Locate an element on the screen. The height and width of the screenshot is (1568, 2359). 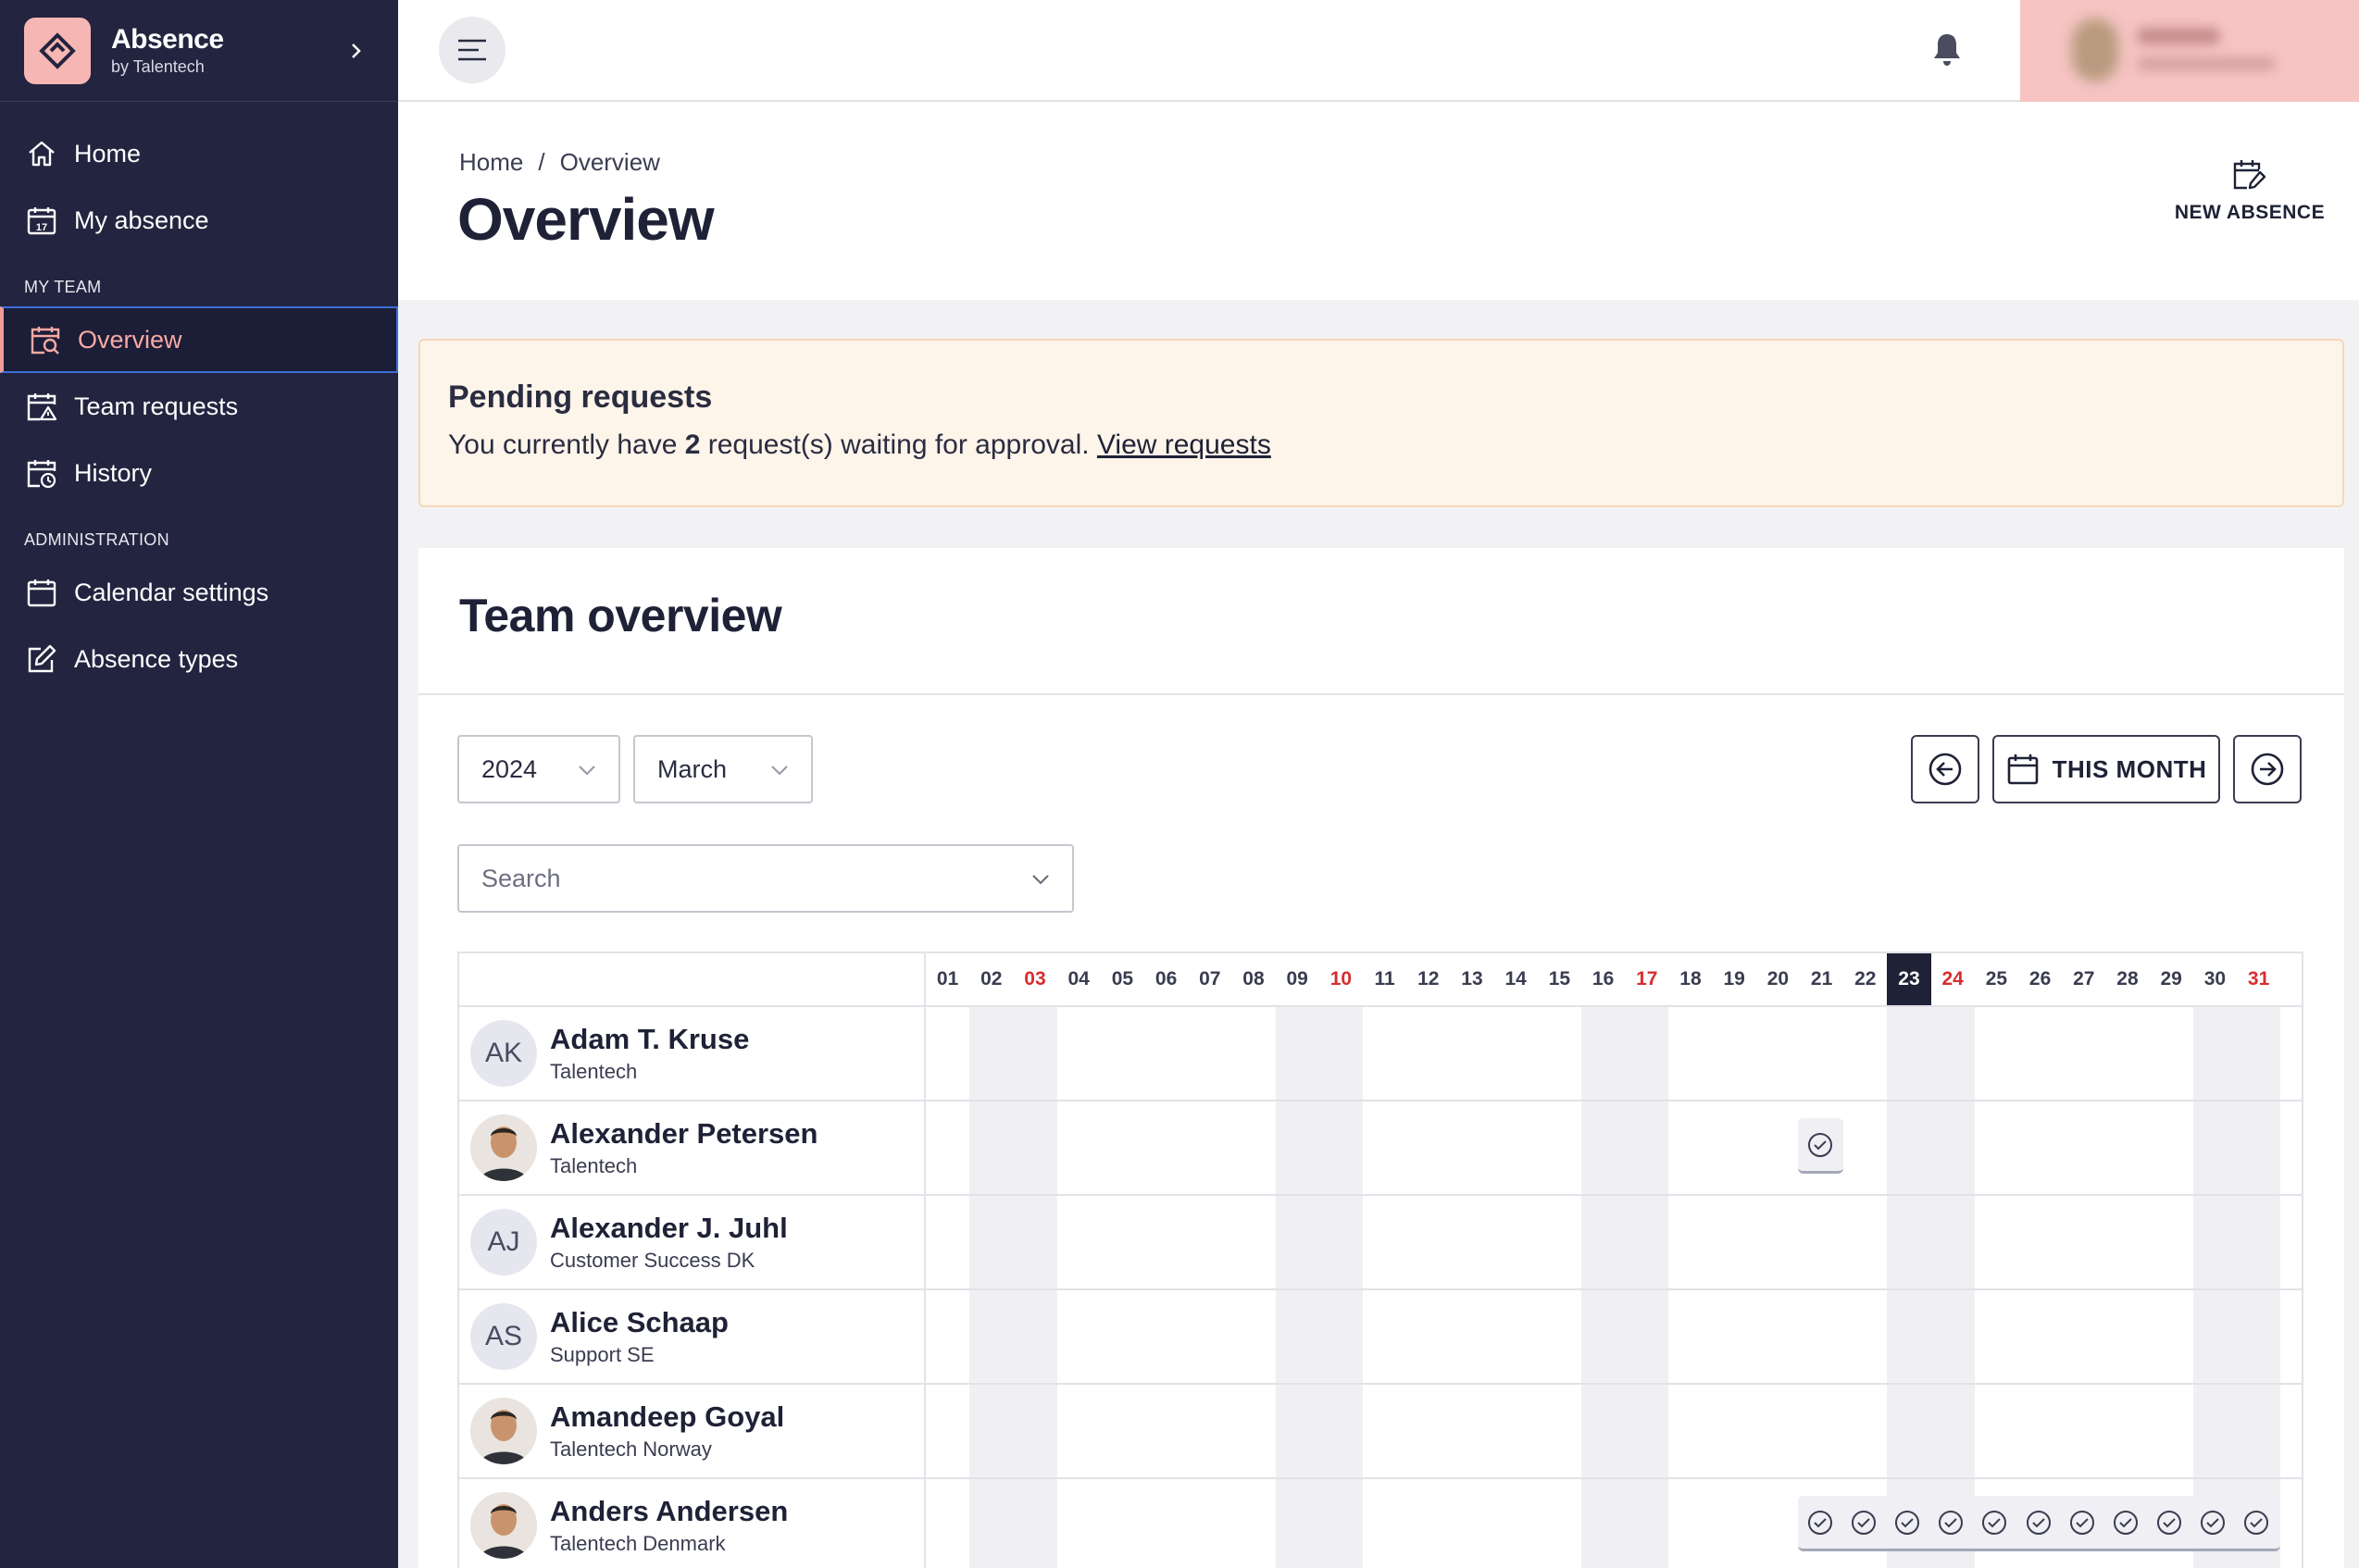
this-month-button: THIS MONTH is located at coordinates (2106, 769).